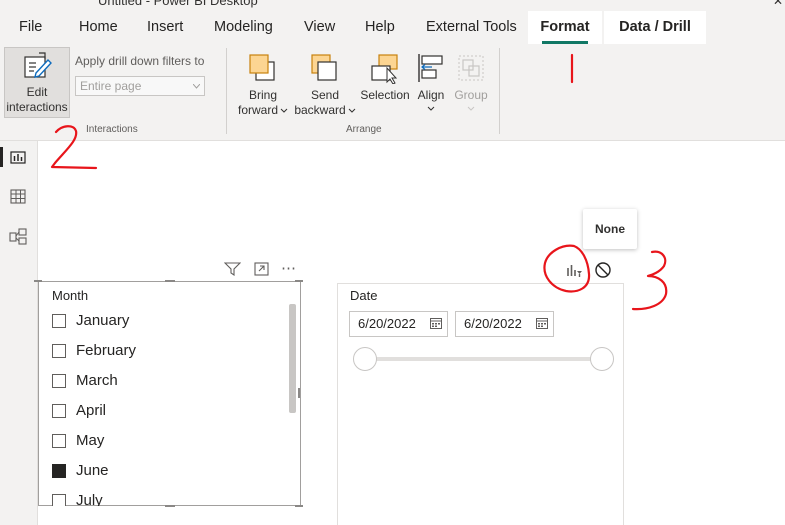 This screenshot has height=525, width=785. Describe the element at coordinates (37, 92) in the screenshot. I see `edit-interactions-label-1: Edit` at that location.